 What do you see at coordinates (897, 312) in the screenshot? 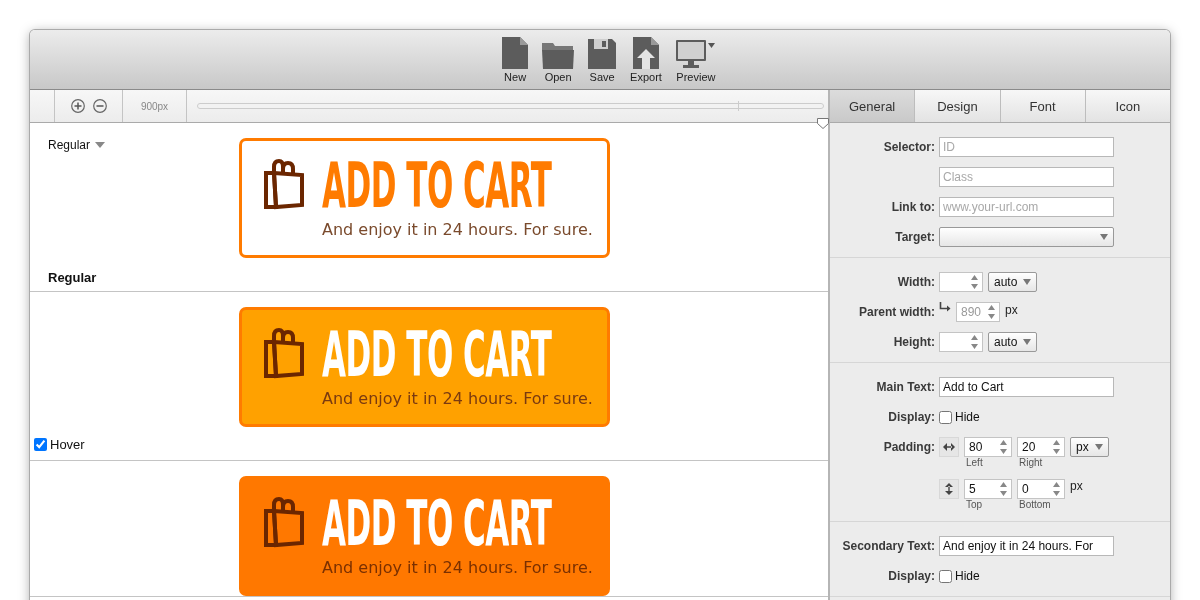
I see `field-label: Parent width:` at bounding box center [897, 312].